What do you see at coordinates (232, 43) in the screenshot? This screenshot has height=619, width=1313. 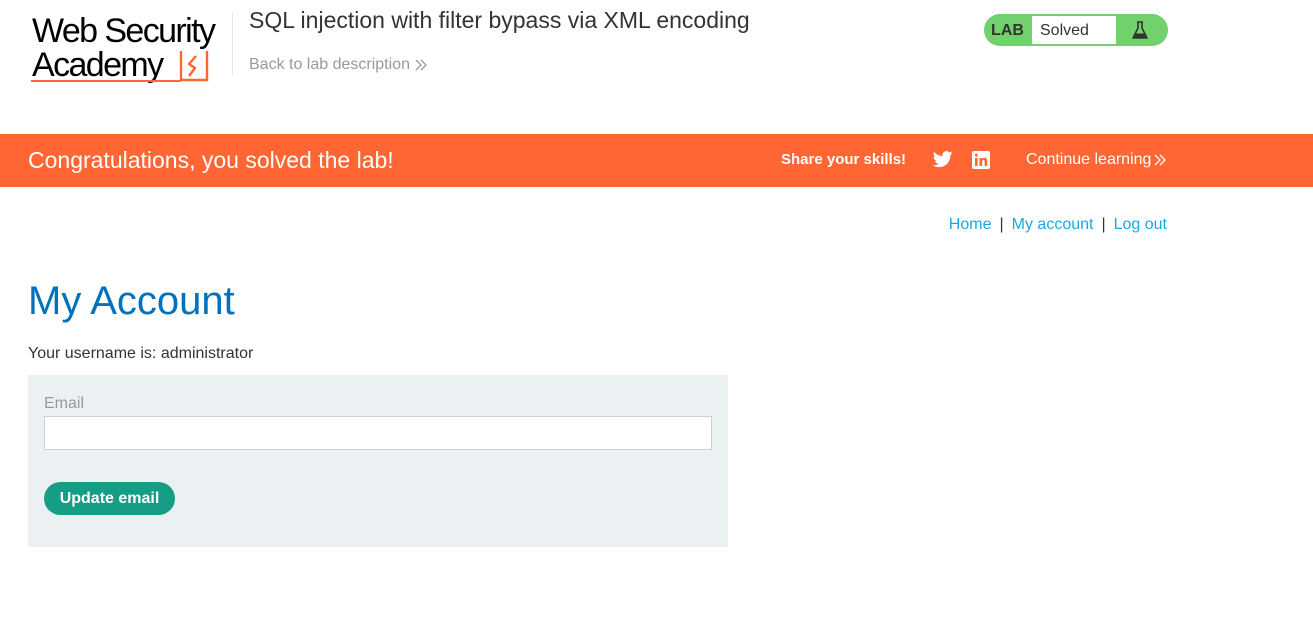 I see `header-divider` at bounding box center [232, 43].